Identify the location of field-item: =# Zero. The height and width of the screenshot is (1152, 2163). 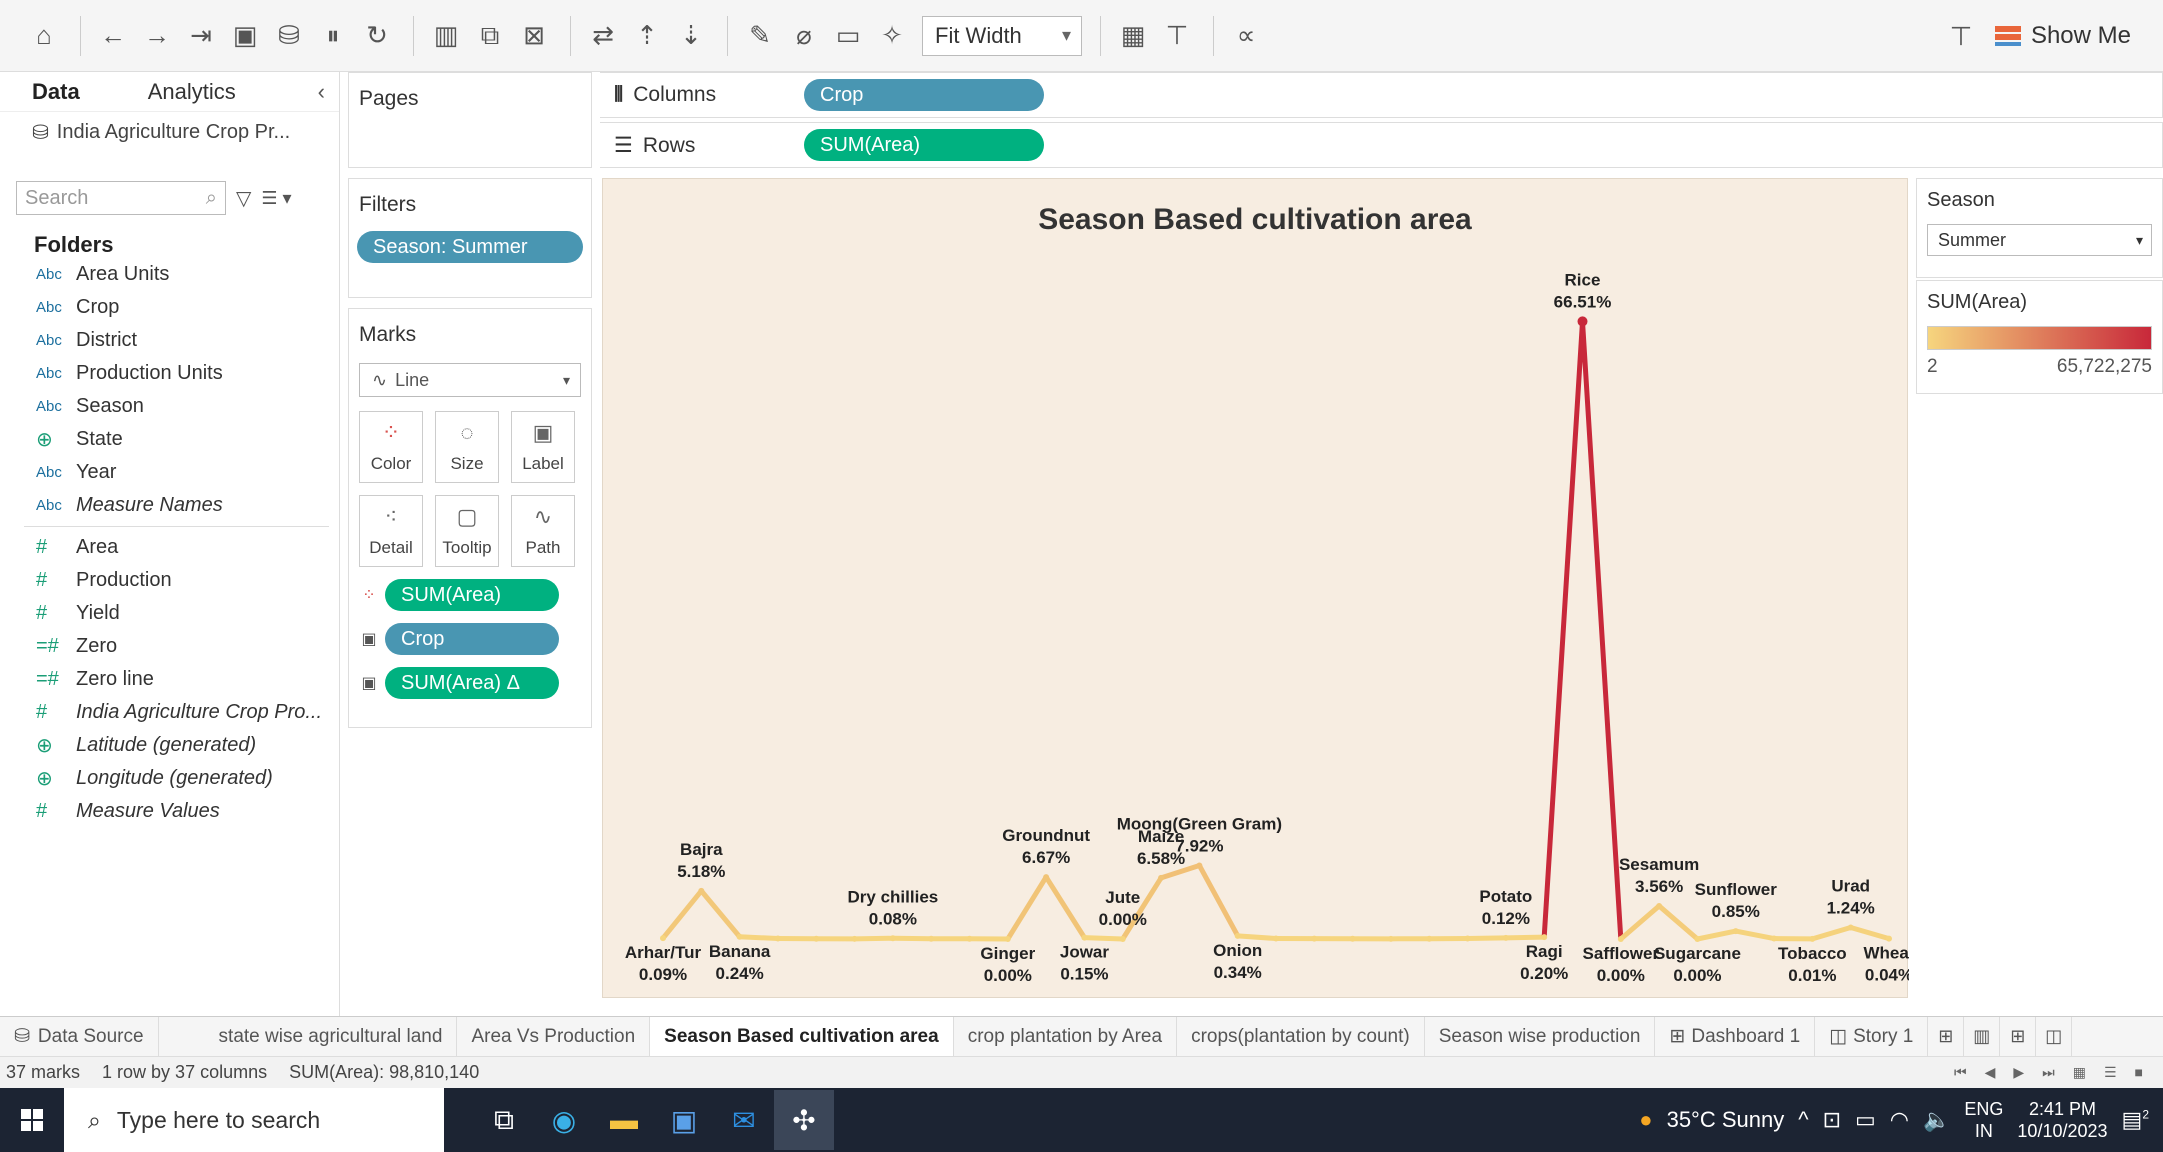
(169, 646).